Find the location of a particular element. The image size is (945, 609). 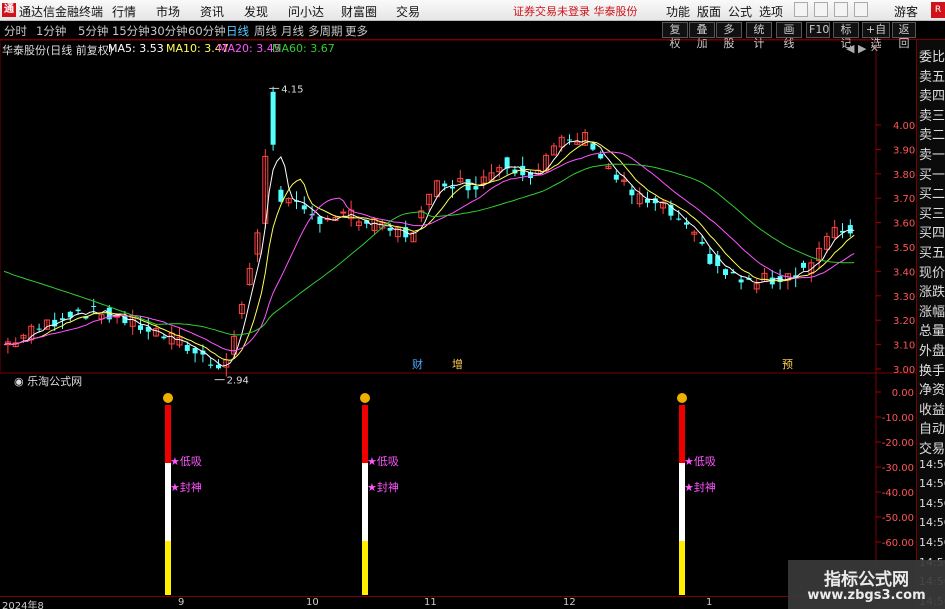

sub-axis-label: -20.00 is located at coordinates (898, 443).